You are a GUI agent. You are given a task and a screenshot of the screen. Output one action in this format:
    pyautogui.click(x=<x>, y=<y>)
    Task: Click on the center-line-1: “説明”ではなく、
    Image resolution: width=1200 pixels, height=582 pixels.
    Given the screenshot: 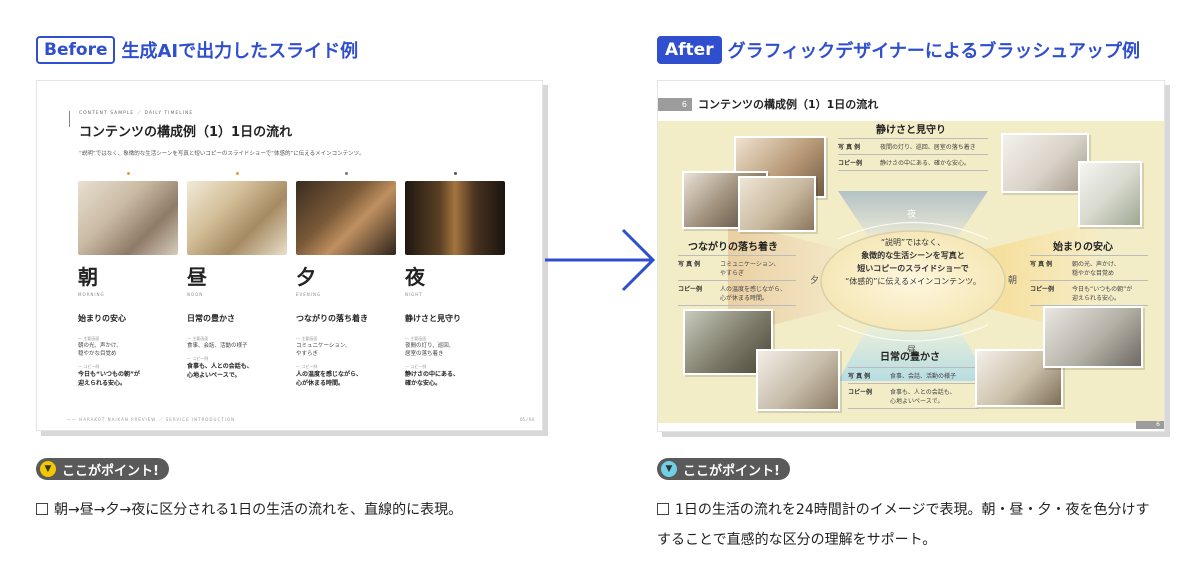 What is the action you would take?
    pyautogui.click(x=913, y=242)
    